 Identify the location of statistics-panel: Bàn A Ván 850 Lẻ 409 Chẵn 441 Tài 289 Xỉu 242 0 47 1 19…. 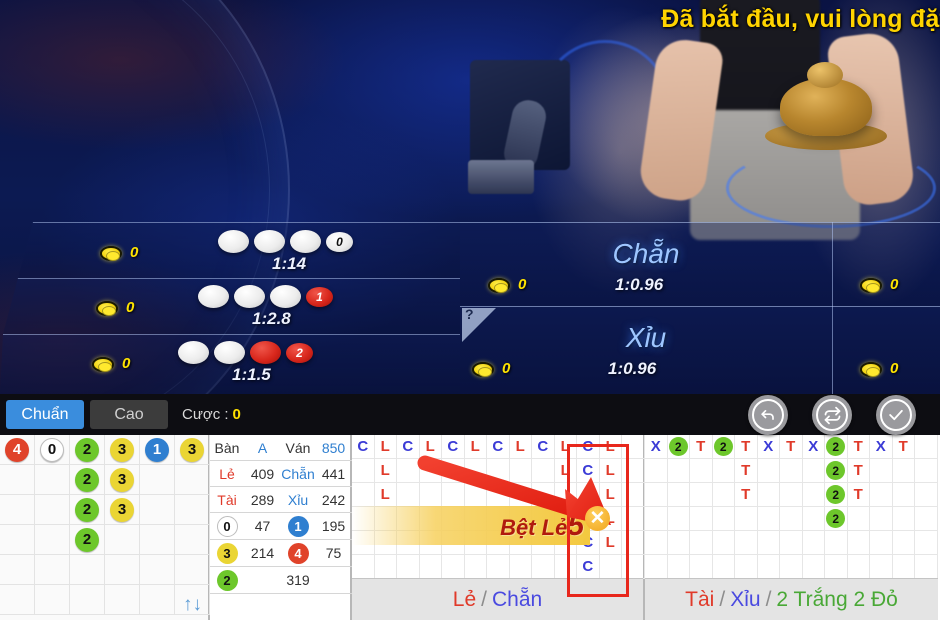
(281, 527).